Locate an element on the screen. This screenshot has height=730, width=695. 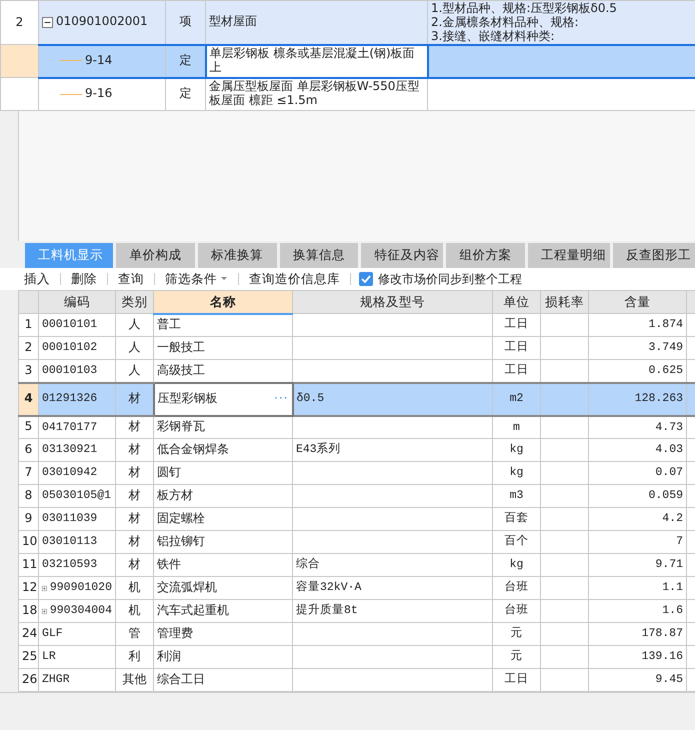
table-cell: 台班 is located at coordinates (516, 611).